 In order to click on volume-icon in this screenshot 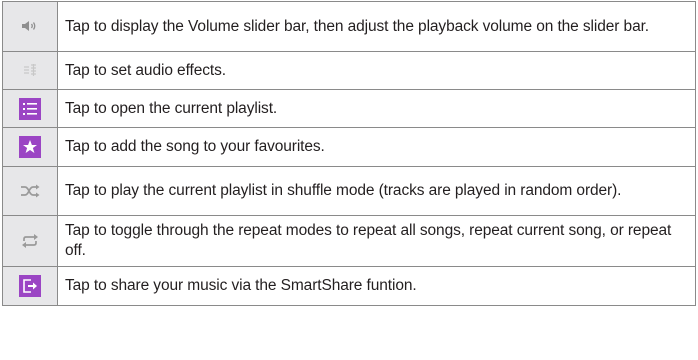, I will do `click(30, 26)`.